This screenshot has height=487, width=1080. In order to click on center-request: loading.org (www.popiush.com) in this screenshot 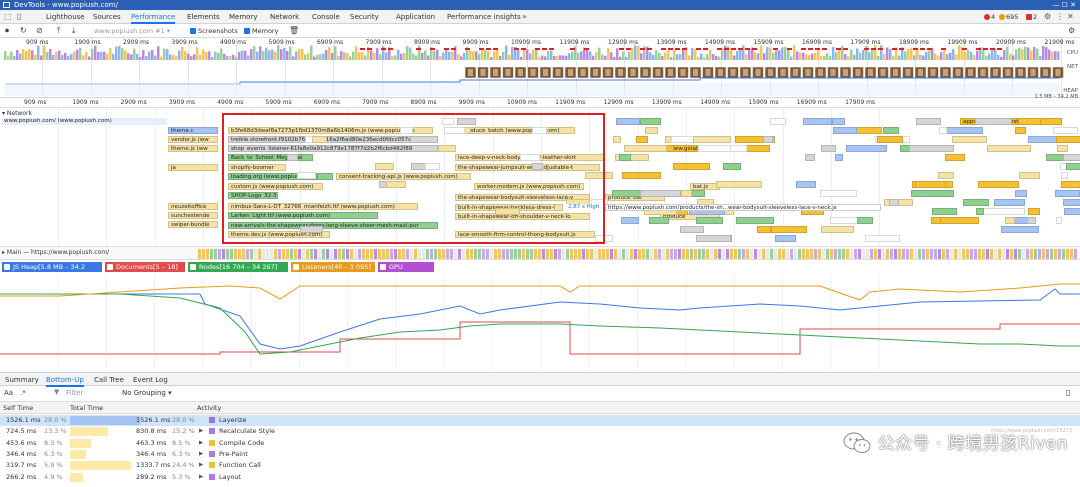, I will do `click(280, 176)`.